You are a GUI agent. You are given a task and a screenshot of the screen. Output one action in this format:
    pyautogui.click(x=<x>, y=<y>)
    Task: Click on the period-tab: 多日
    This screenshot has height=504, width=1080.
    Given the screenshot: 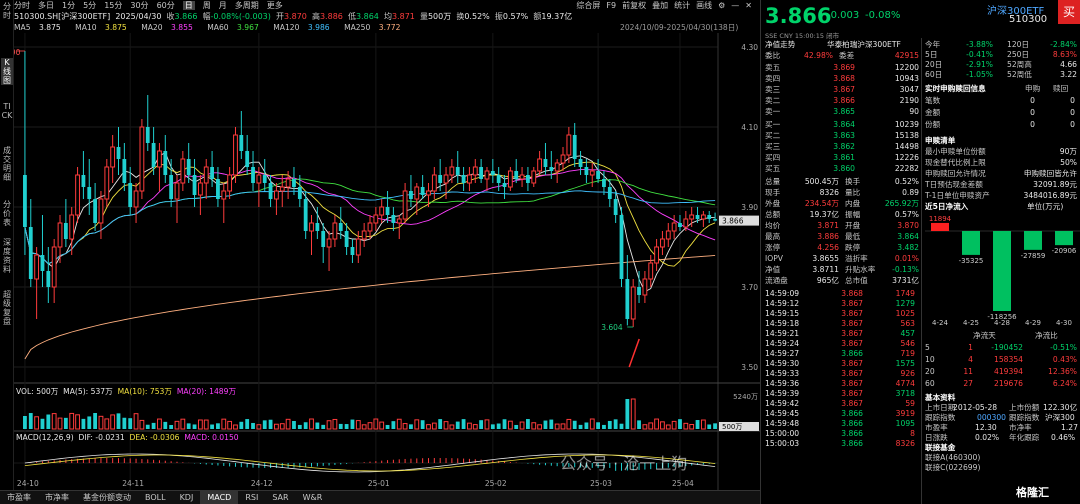 What is the action you would take?
    pyautogui.click(x=46, y=5)
    